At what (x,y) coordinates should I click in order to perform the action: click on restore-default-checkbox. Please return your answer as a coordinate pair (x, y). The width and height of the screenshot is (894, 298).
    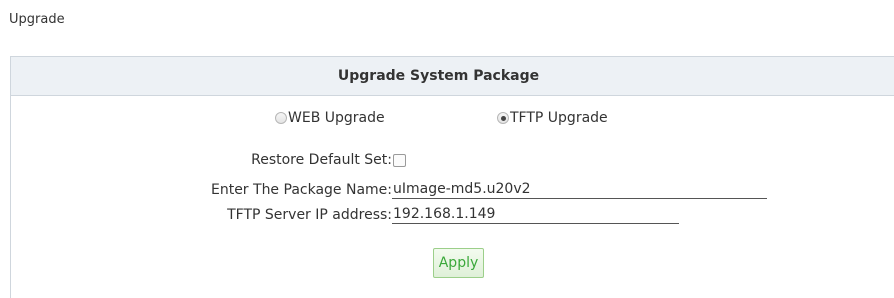
    Looking at the image, I should click on (399, 160).